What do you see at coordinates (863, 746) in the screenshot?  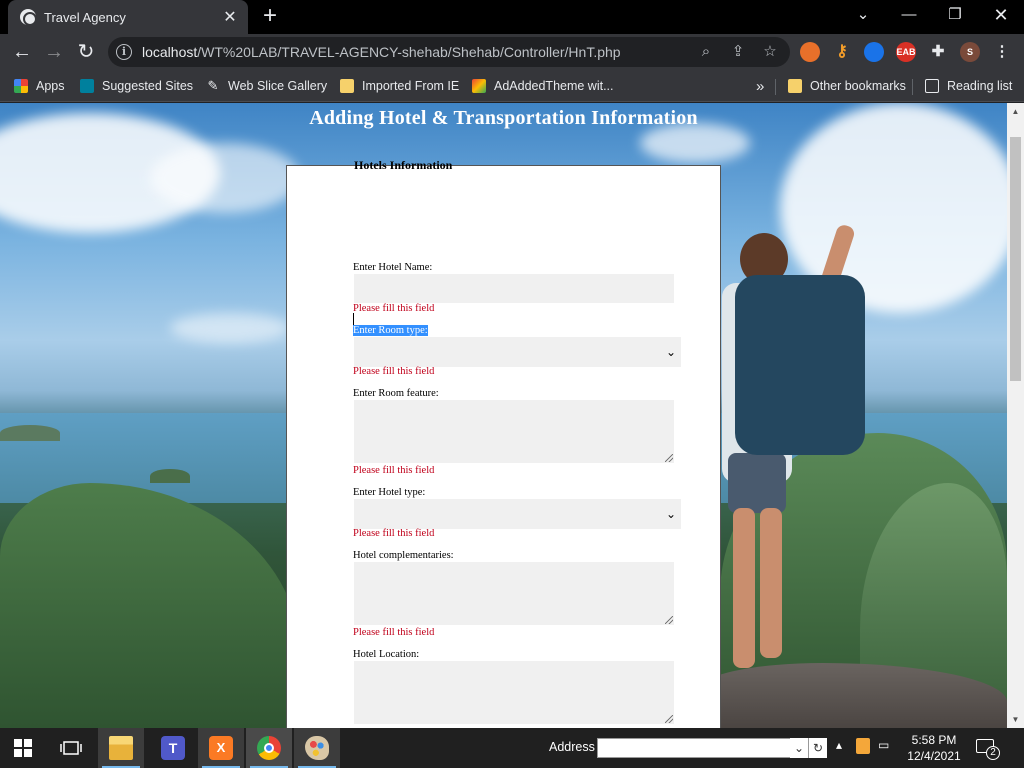 I see `tray-app-icon` at bounding box center [863, 746].